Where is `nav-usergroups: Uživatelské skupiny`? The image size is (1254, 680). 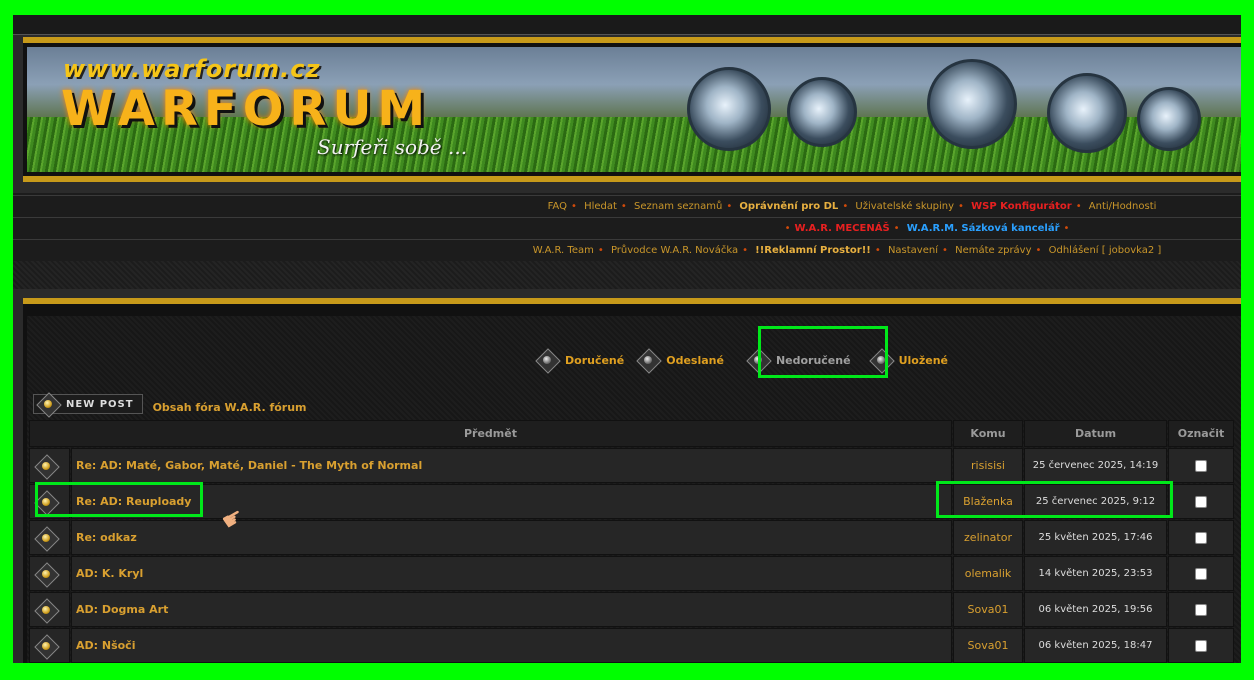 nav-usergroups: Uživatelské skupiny is located at coordinates (904, 206).